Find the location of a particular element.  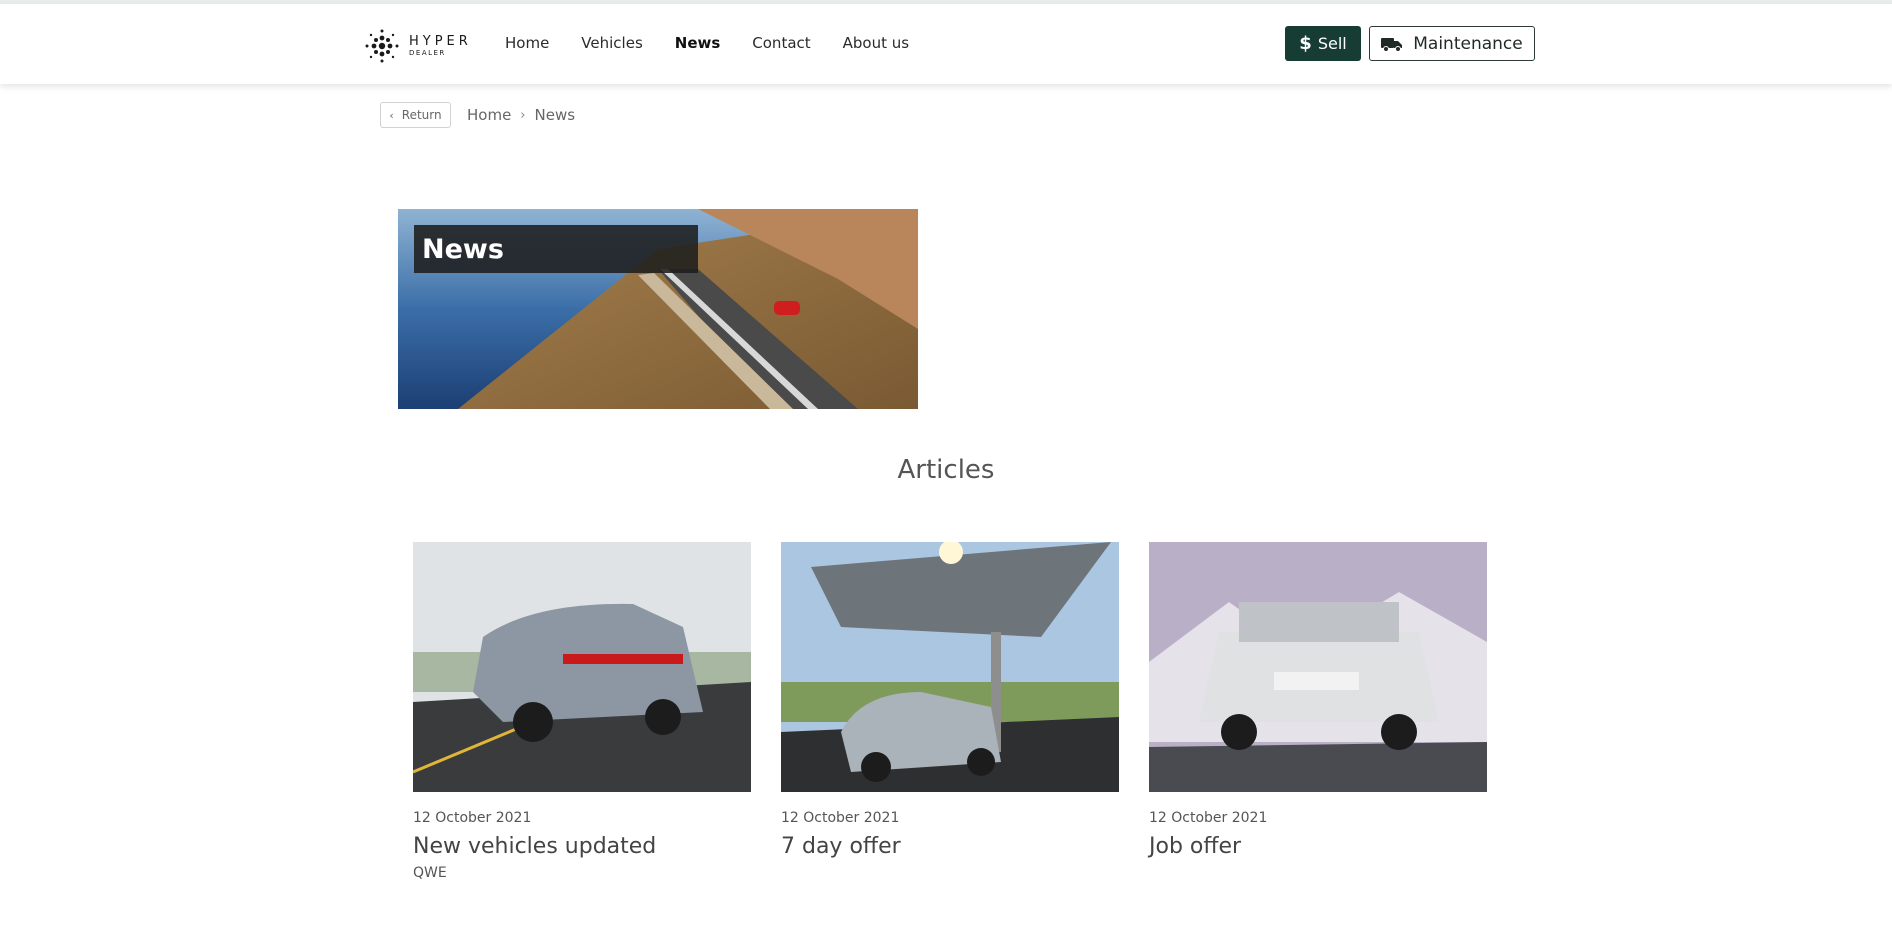

breadcrumb-current: News is located at coordinates (555, 115).